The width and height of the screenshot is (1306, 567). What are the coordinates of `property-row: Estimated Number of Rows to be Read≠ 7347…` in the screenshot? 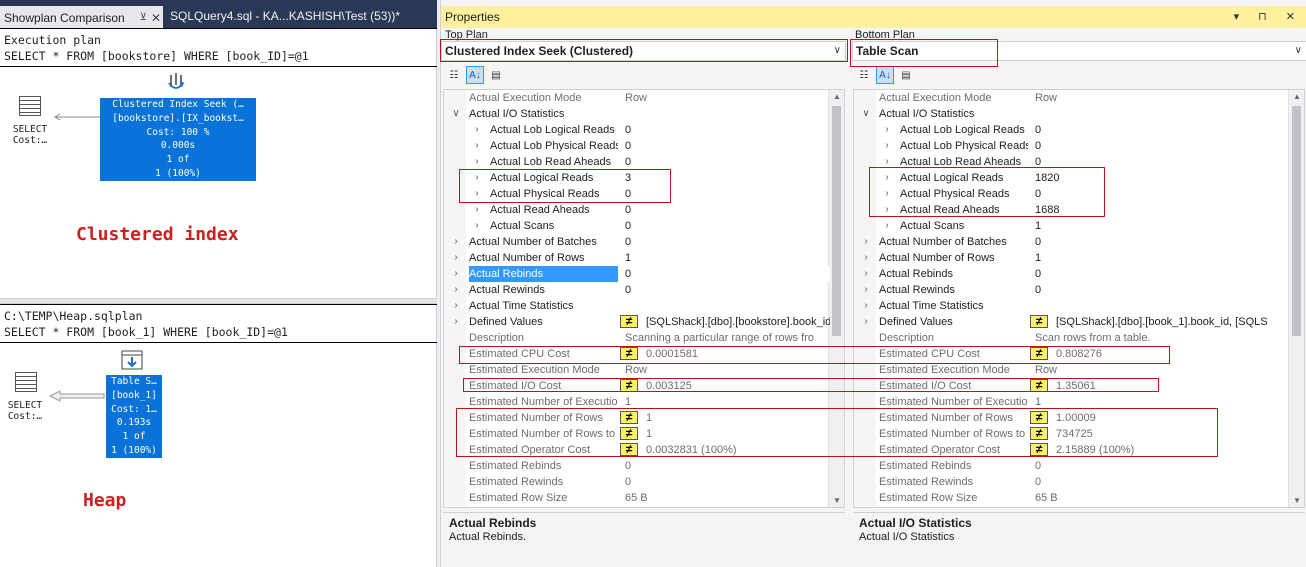 It's located at (1072, 434).